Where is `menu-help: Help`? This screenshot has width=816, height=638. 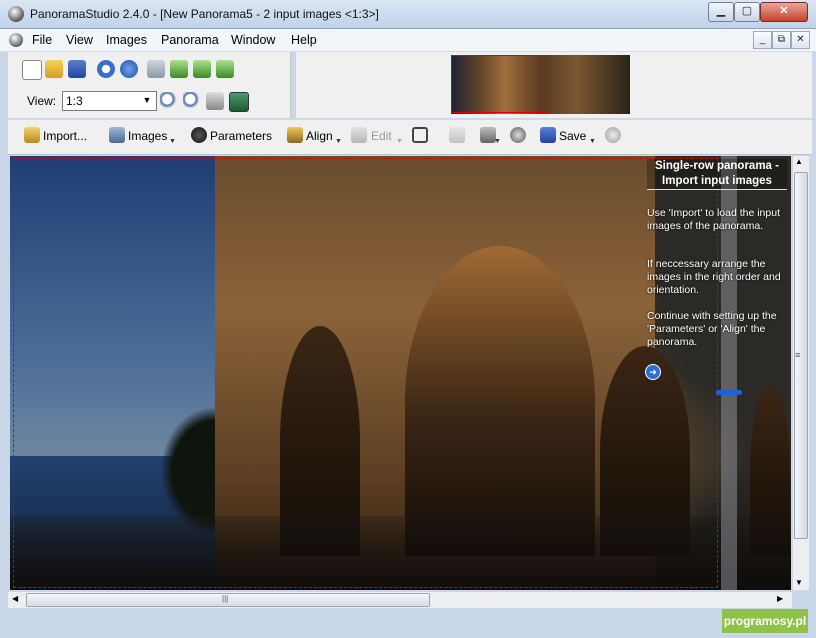 menu-help: Help is located at coordinates (304, 40).